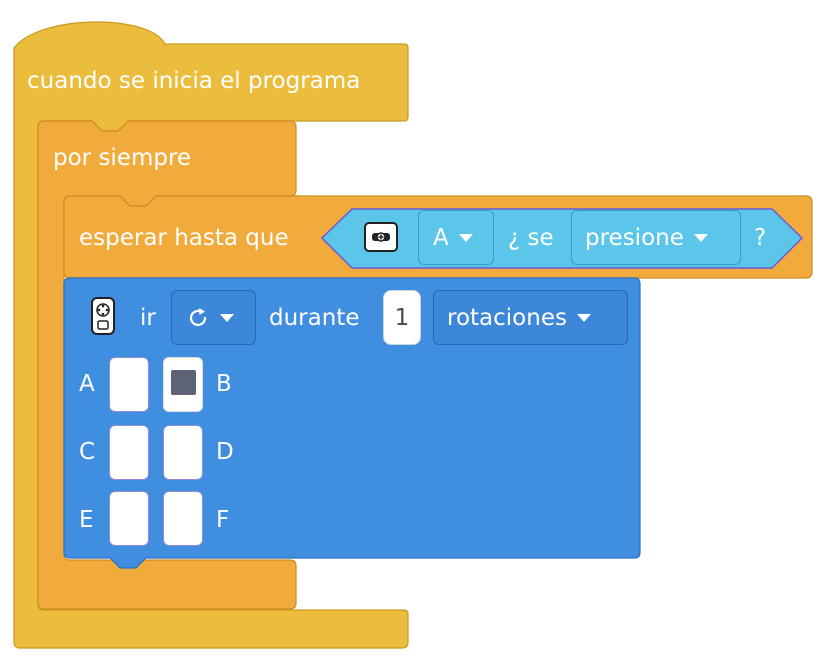 The image size is (826, 668). Describe the element at coordinates (224, 384) in the screenshot. I see `port-label-b: B` at that location.